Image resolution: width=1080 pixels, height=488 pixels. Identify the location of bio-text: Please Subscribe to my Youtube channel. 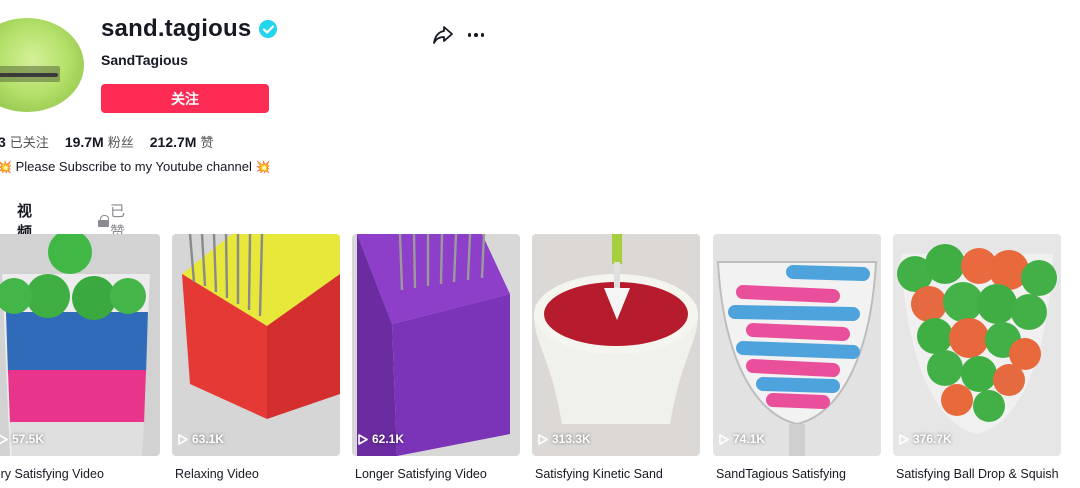
(133, 166).